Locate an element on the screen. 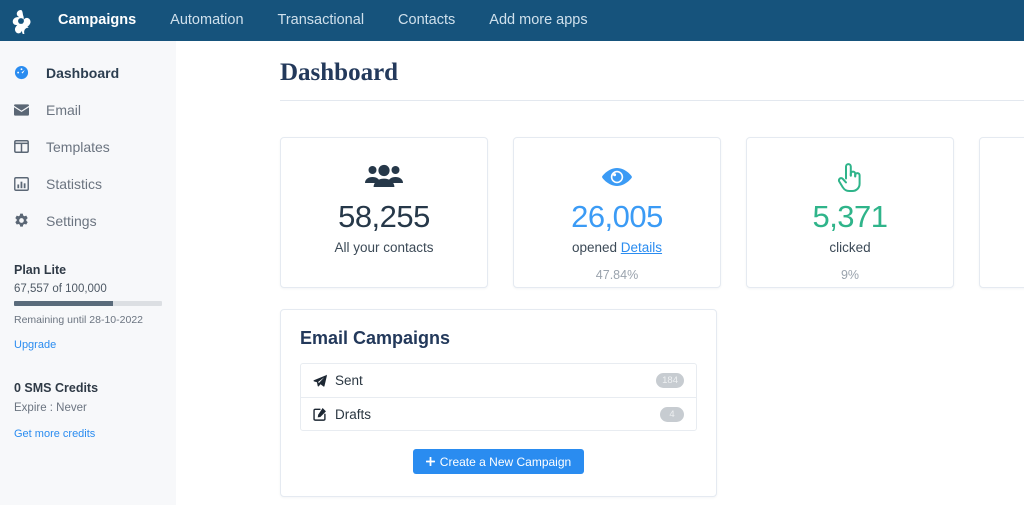 Image resolution: width=1024 pixels, height=509 pixels. sms-credits-expire: Expire : Never is located at coordinates (50, 408).